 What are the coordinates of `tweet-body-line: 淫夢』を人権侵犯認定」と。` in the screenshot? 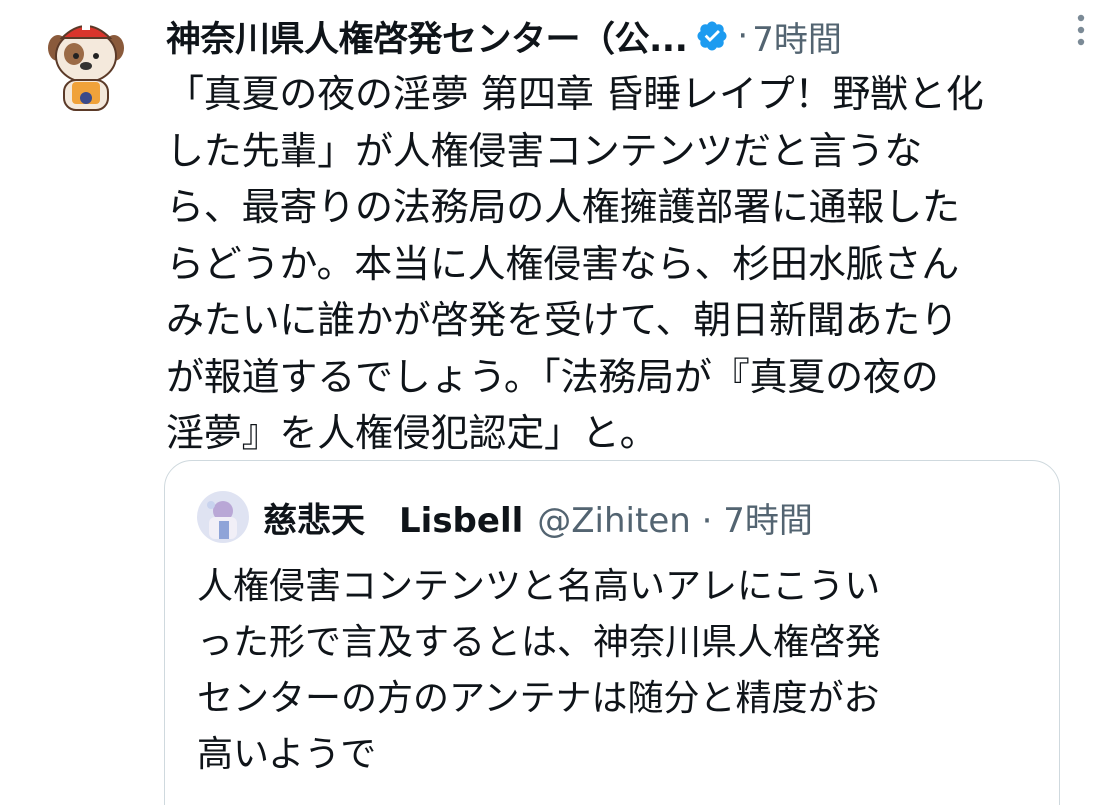 It's located at (412, 433).